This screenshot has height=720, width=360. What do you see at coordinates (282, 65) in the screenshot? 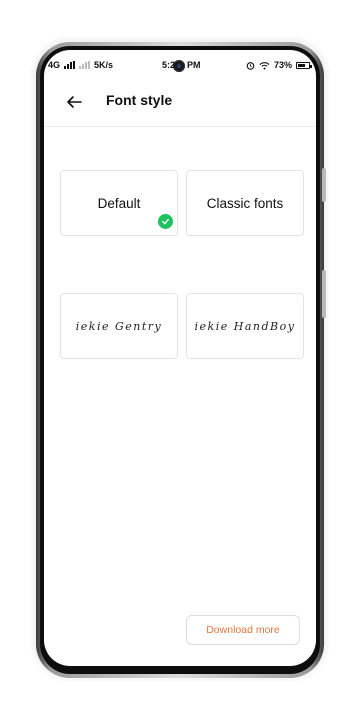
I see `battery-percent: 73%` at bounding box center [282, 65].